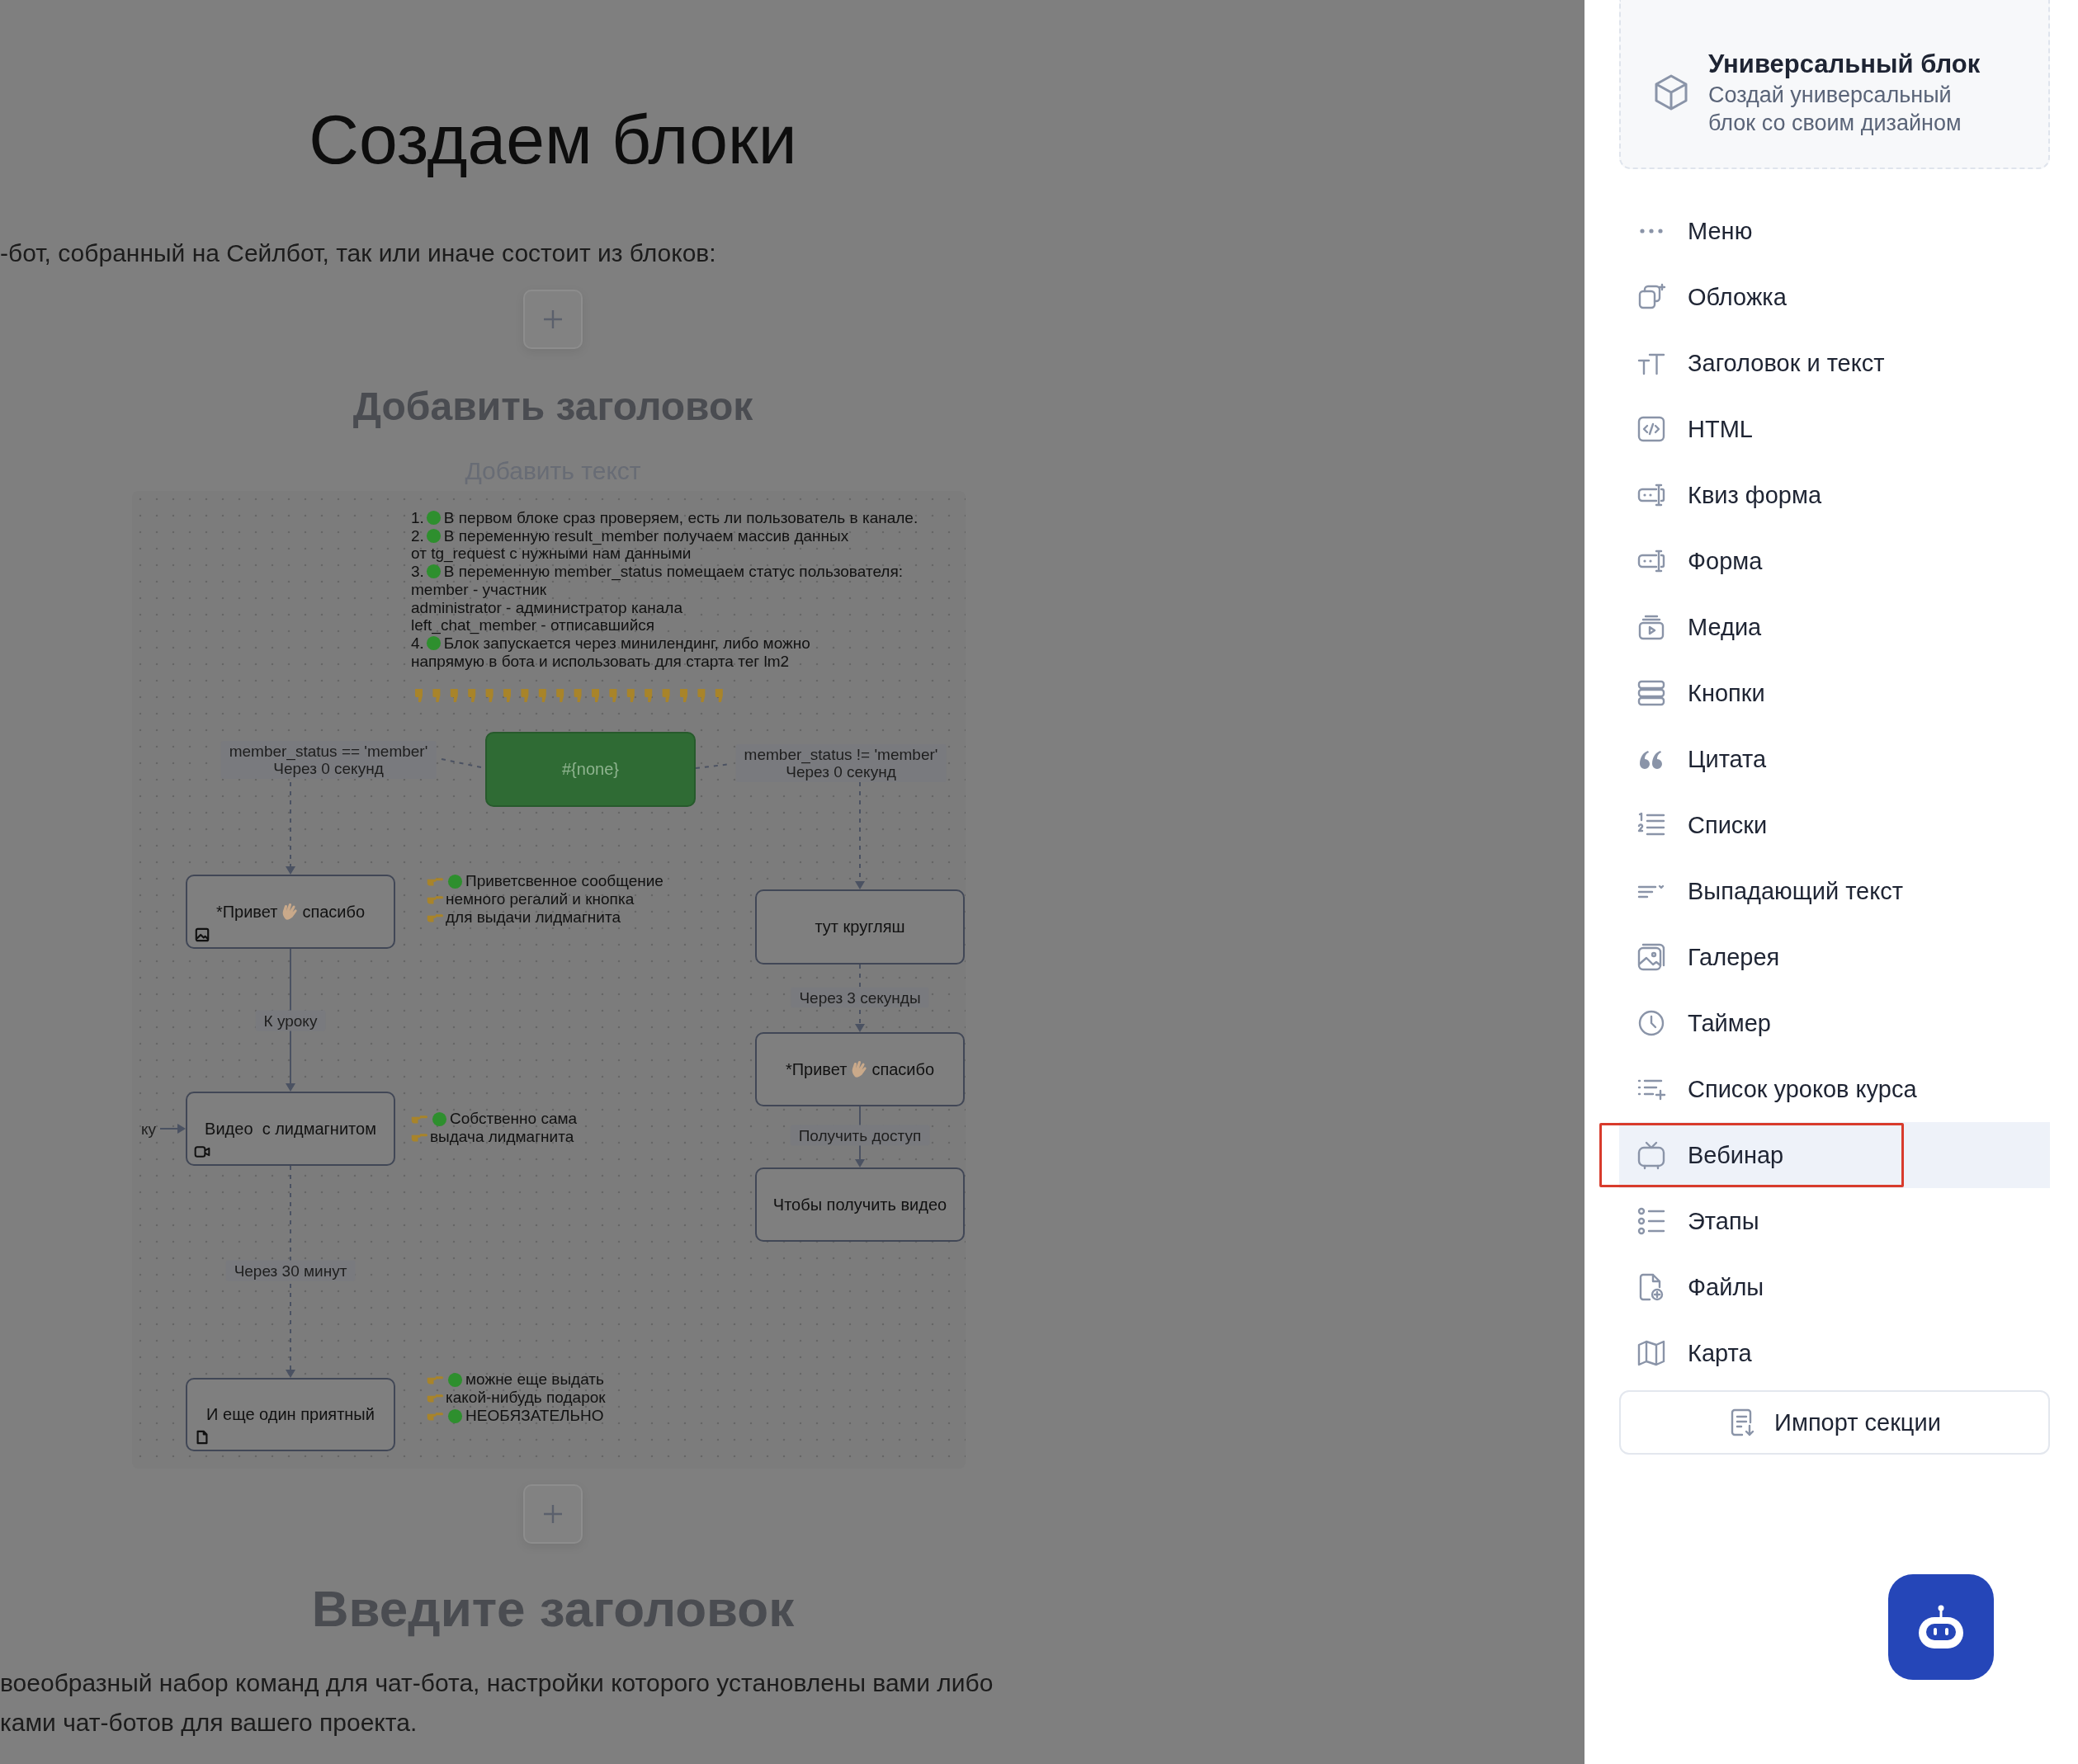 The image size is (2078, 1764). Describe the element at coordinates (148, 1129) in the screenshot. I see `edge-label: ку` at that location.